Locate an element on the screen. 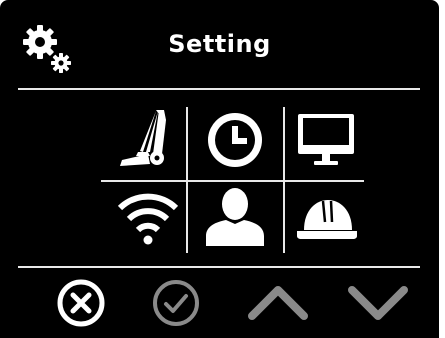 This screenshot has width=445, height=338. chevron-down-icon is located at coordinates (378, 303).